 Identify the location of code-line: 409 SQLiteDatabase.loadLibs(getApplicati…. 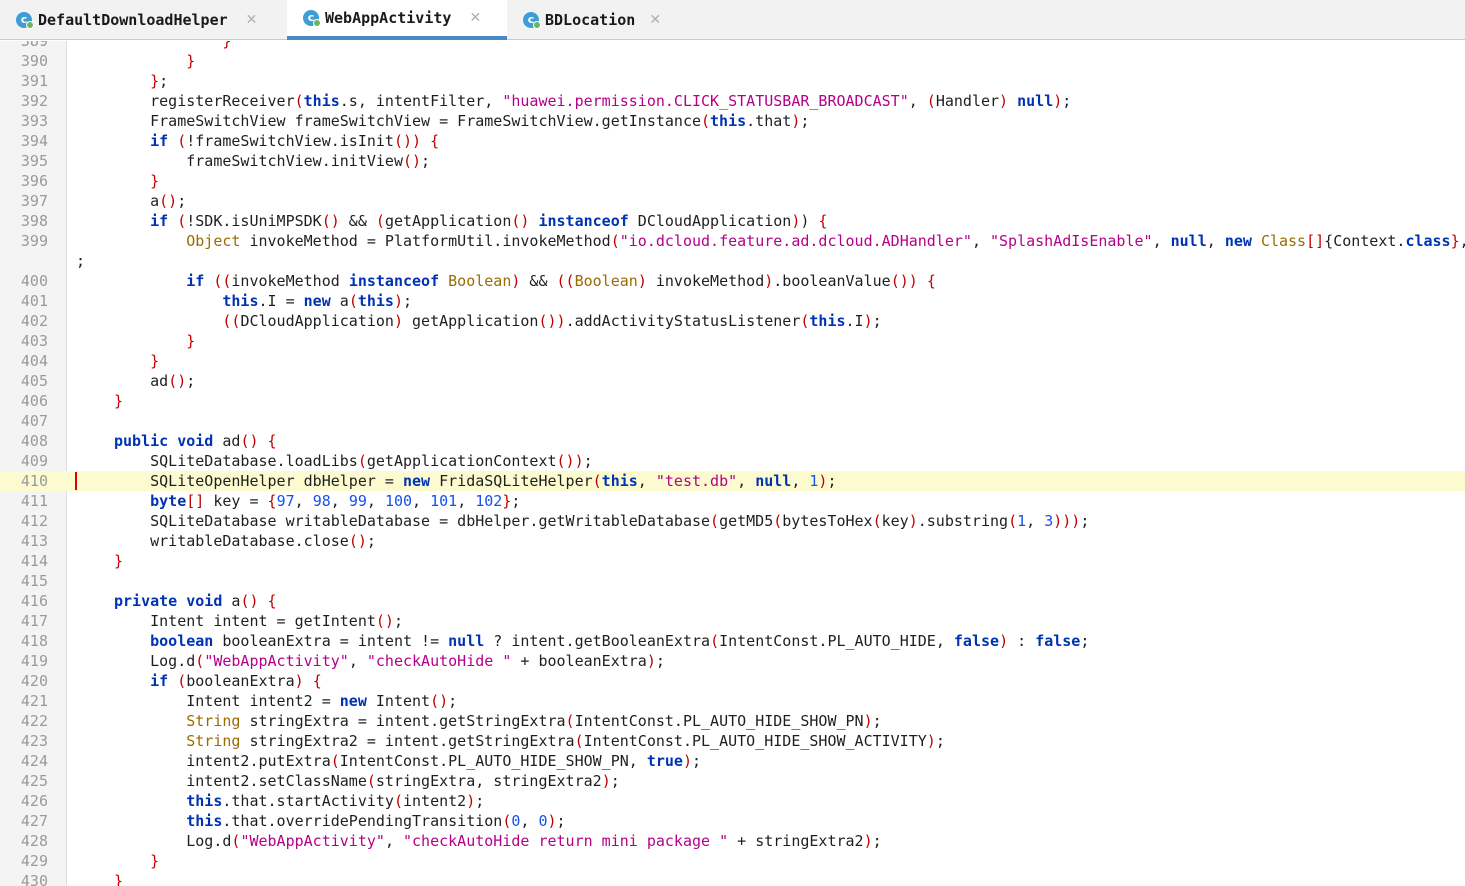
(732, 461).